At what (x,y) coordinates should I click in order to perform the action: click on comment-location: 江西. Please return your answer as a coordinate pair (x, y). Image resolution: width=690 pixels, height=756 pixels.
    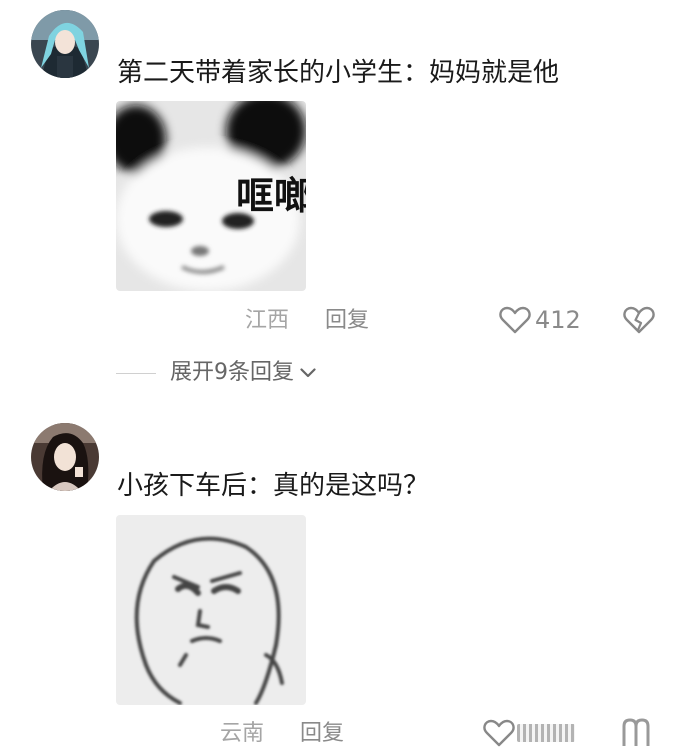
    Looking at the image, I should click on (267, 320).